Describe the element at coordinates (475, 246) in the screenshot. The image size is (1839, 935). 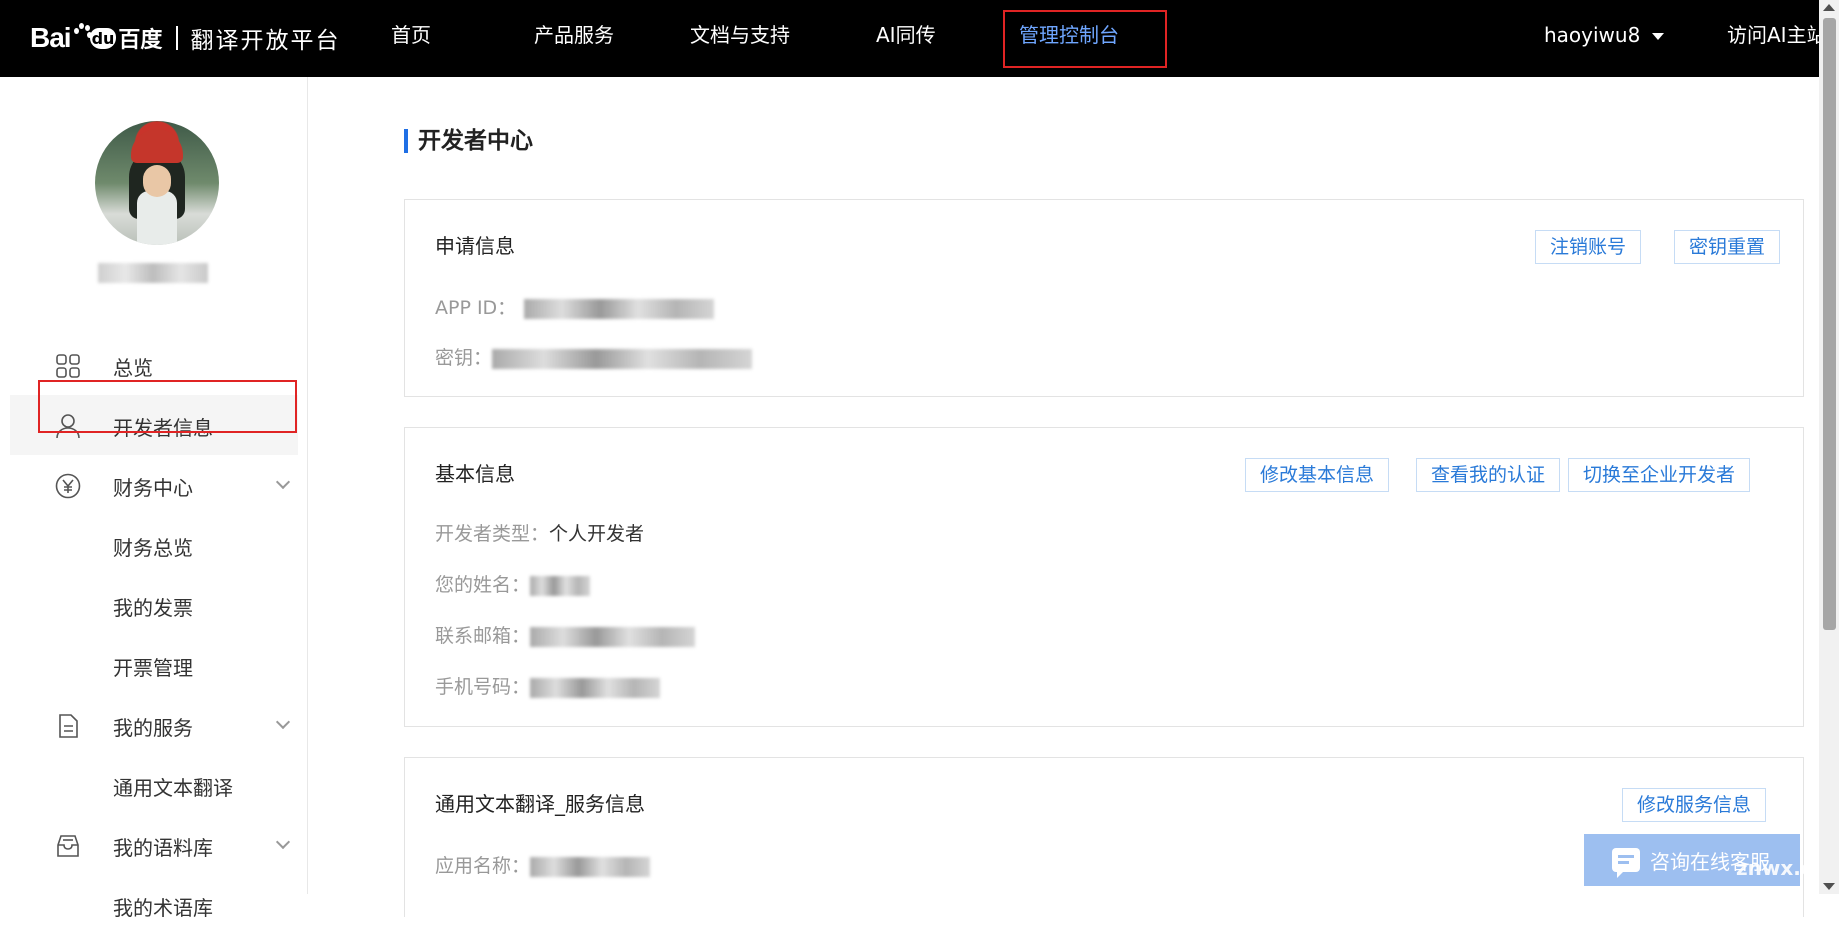
I see `card-title: 申请信息` at that location.